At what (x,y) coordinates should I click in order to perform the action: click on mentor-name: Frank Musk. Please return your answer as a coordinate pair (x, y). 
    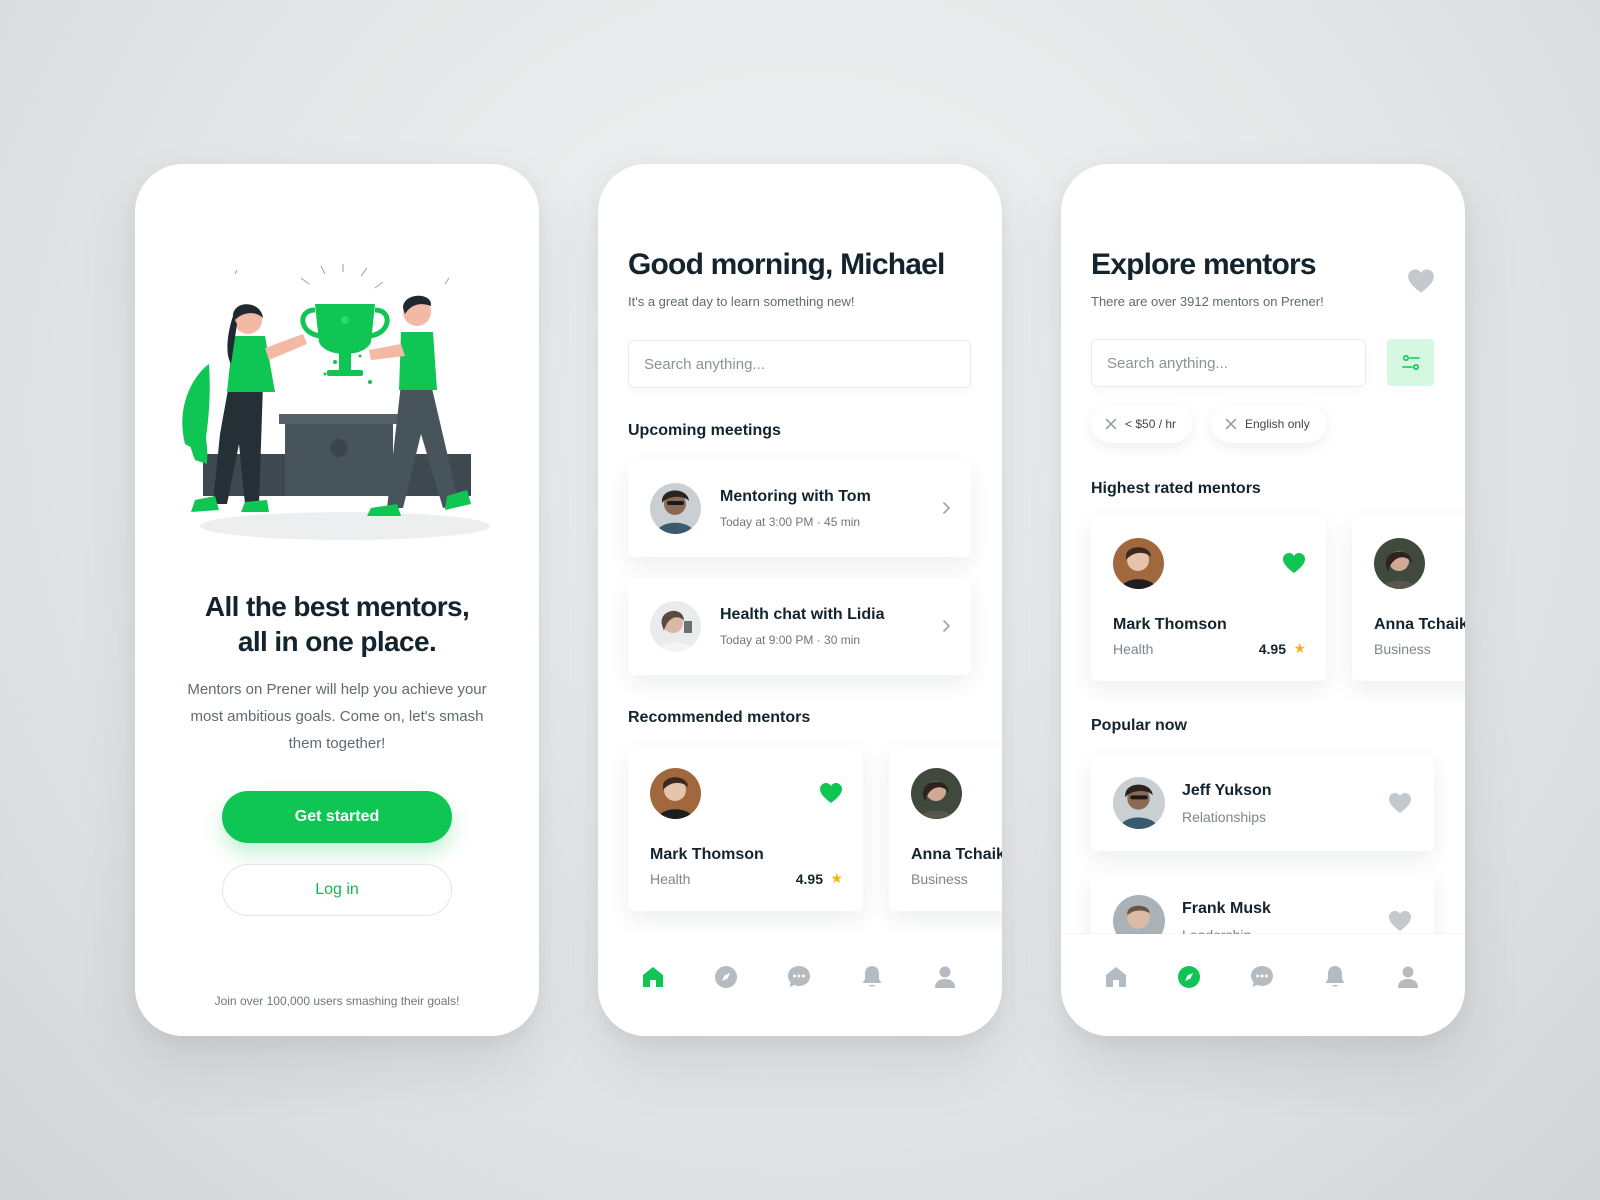
    Looking at the image, I should click on (1226, 908).